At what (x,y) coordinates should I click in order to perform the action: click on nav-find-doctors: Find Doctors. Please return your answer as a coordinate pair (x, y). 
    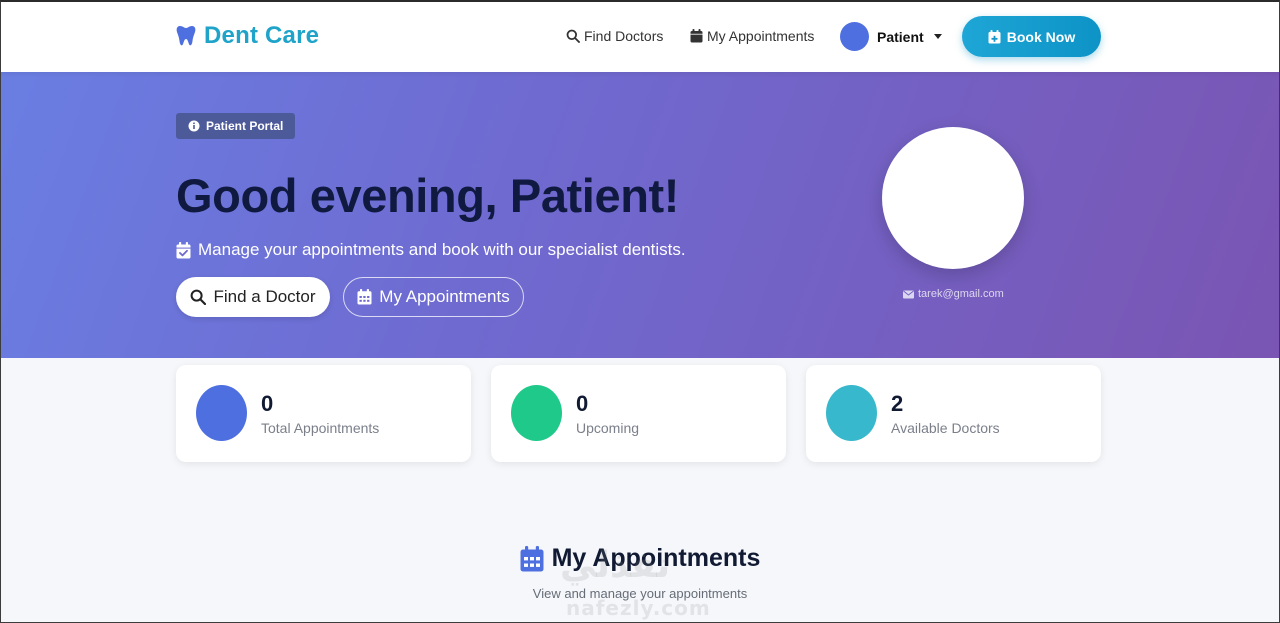
    Looking at the image, I should click on (614, 36).